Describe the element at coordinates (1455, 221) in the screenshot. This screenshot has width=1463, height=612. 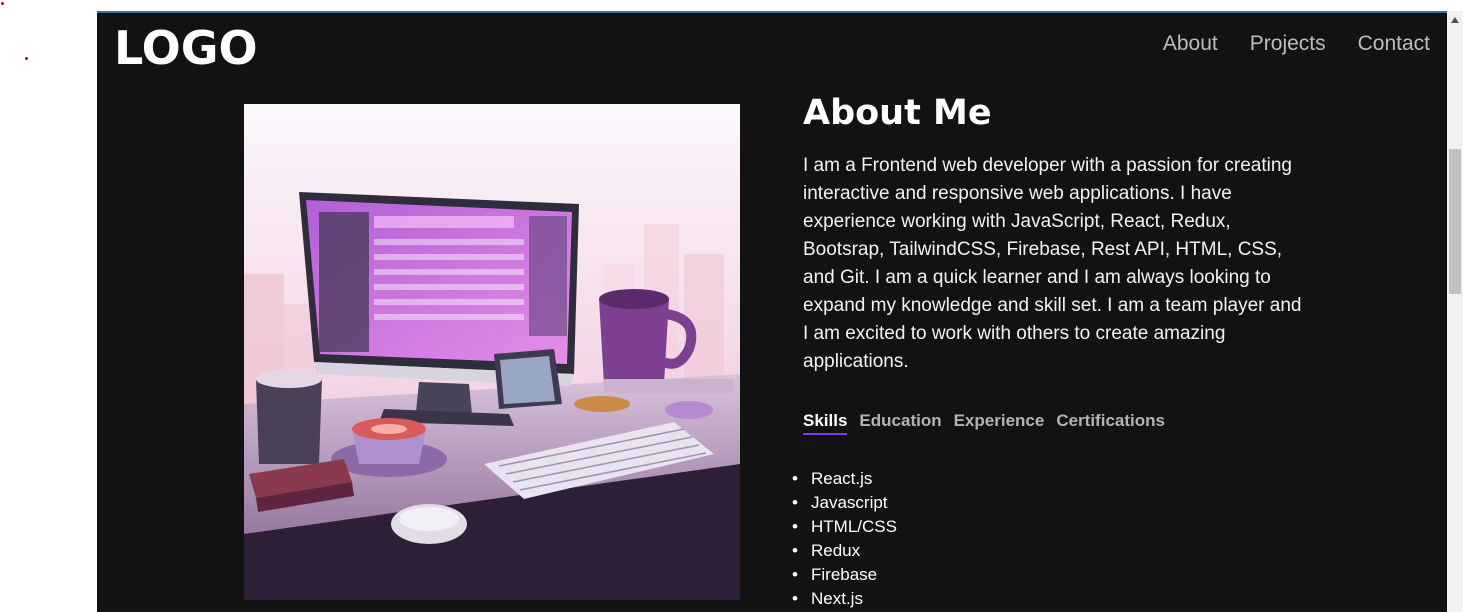
I see `scrollbar-thumb` at that location.